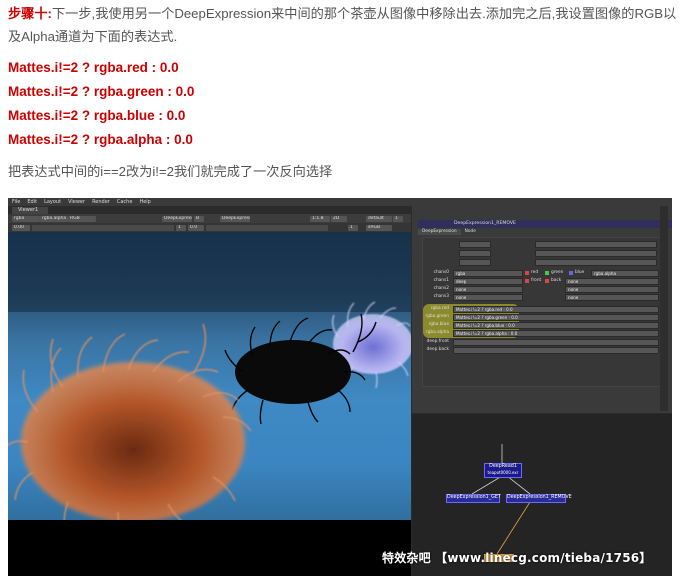 The height and width of the screenshot is (576, 694). I want to click on deep-front-field, so click(556, 342).